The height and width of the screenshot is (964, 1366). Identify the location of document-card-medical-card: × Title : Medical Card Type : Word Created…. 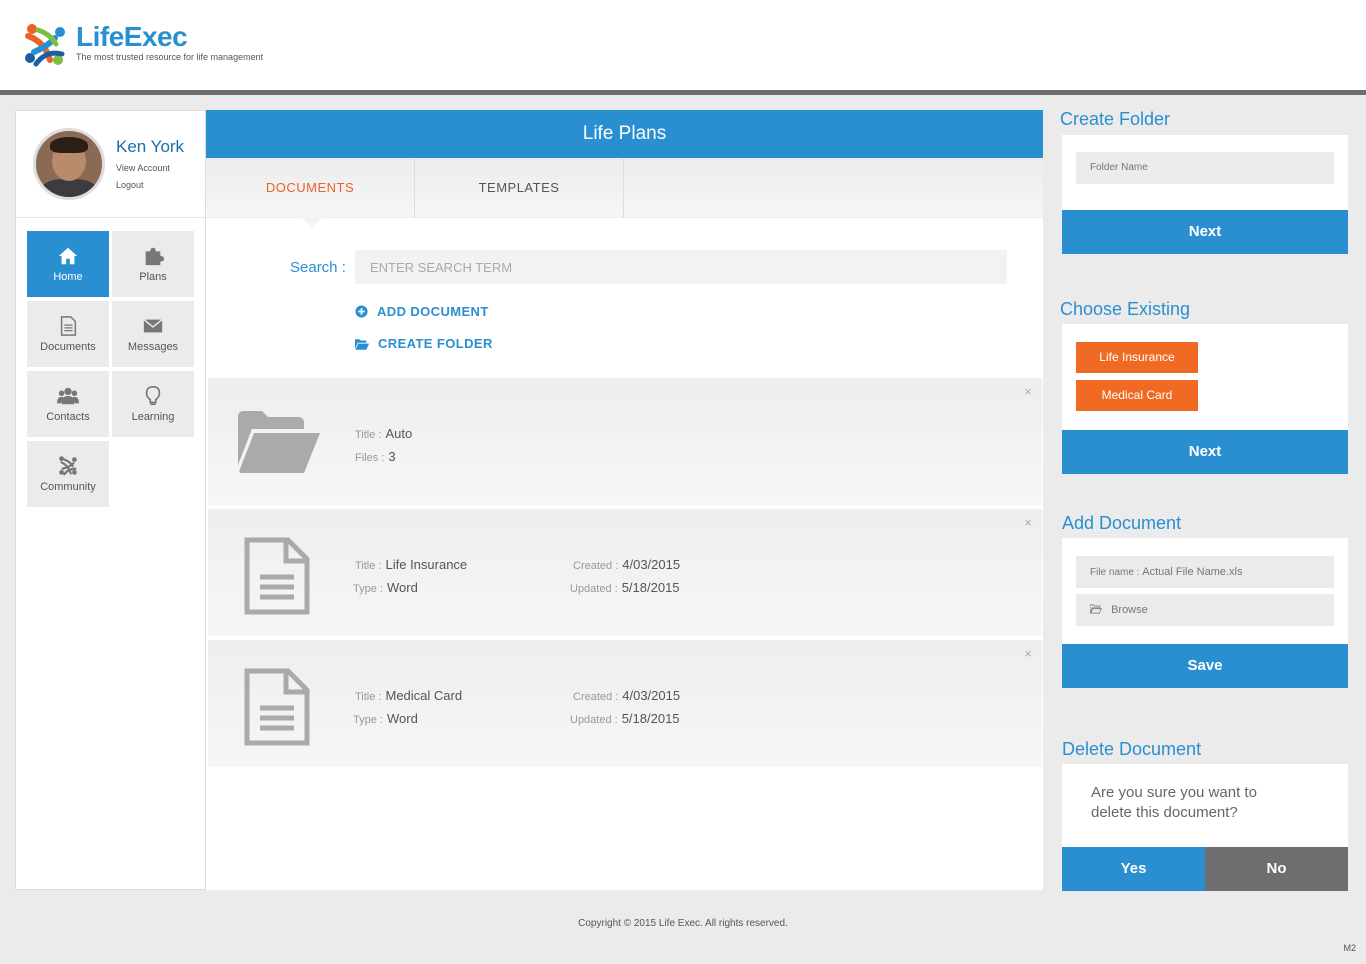
(625, 703).